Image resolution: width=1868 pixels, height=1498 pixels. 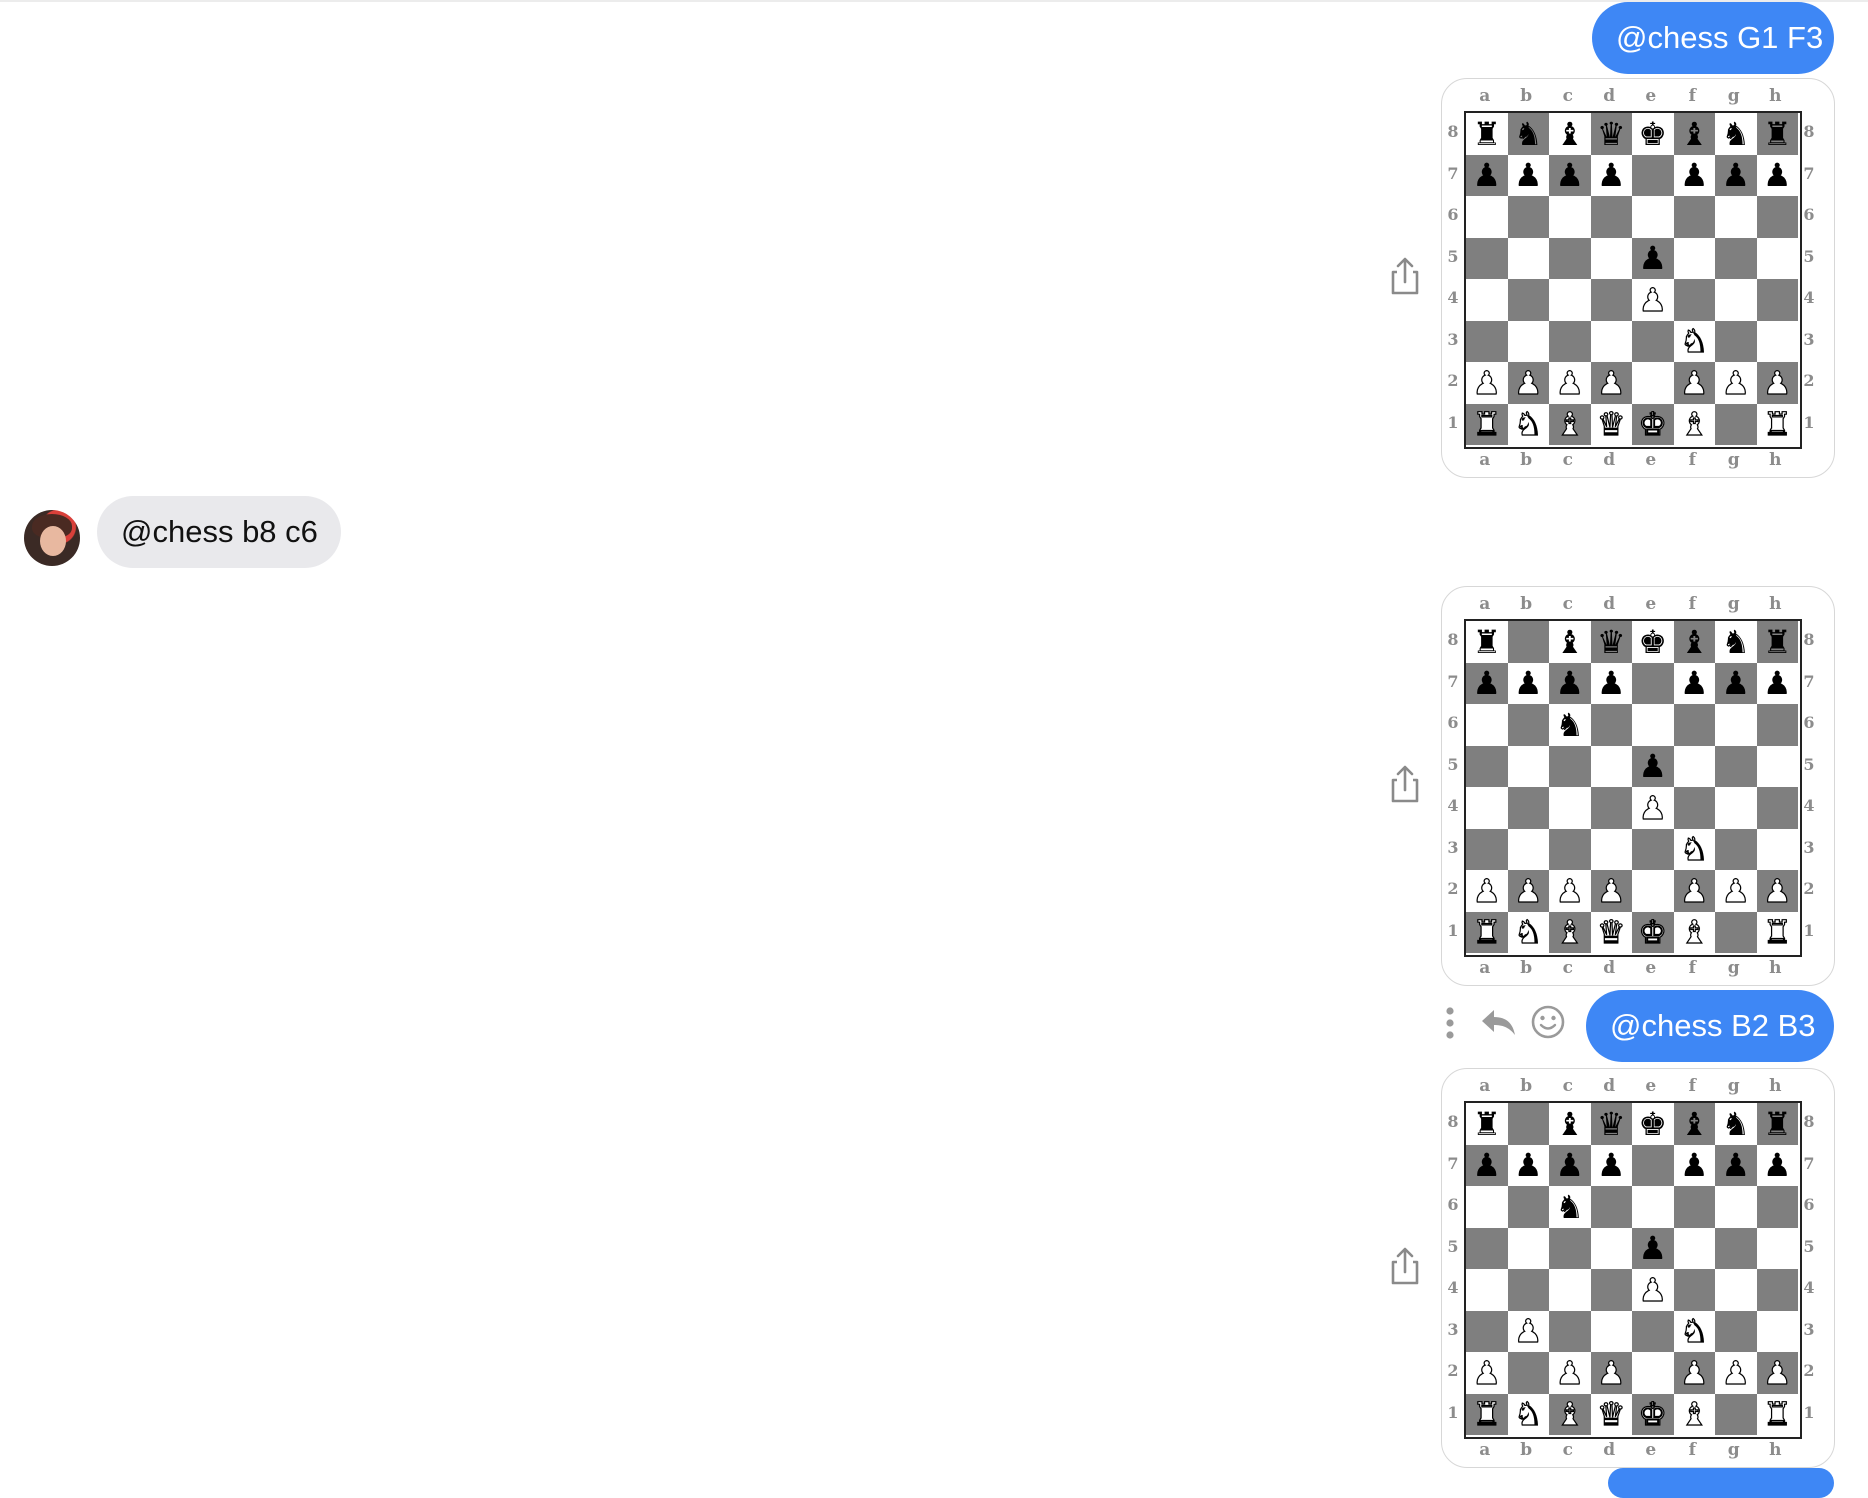 I want to click on board-square-f2: ♟, so click(x=1694, y=891).